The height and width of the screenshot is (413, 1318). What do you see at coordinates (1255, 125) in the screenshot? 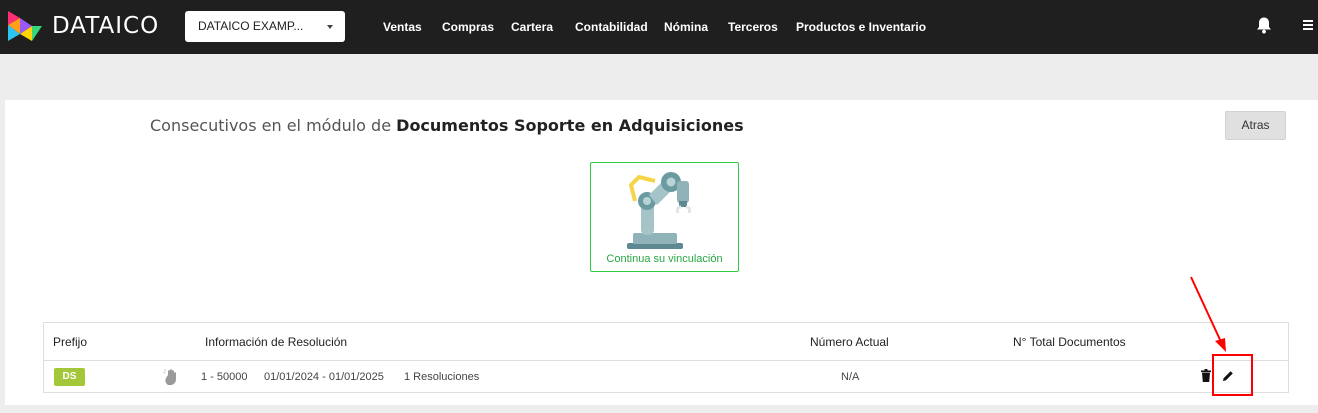
I see `back-button: Atras` at bounding box center [1255, 125].